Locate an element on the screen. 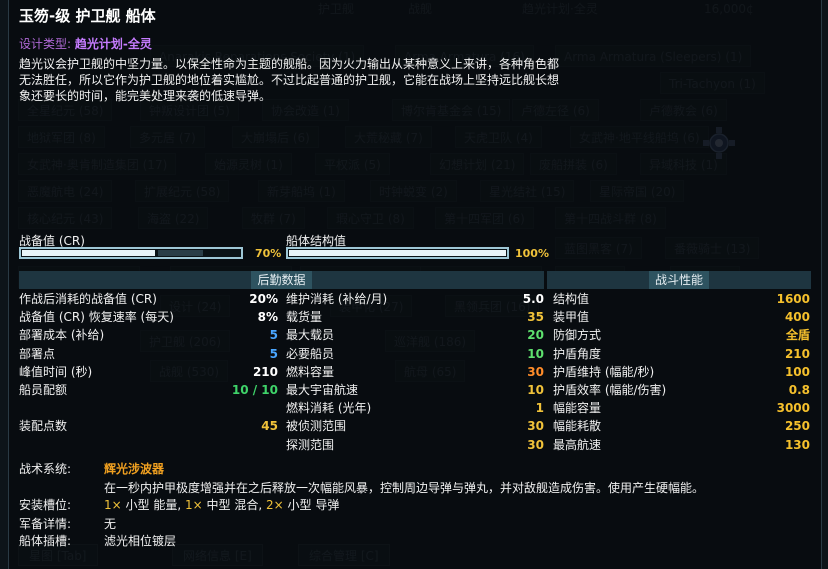  stat-row: 装配点数 45 is located at coordinates (148, 426).